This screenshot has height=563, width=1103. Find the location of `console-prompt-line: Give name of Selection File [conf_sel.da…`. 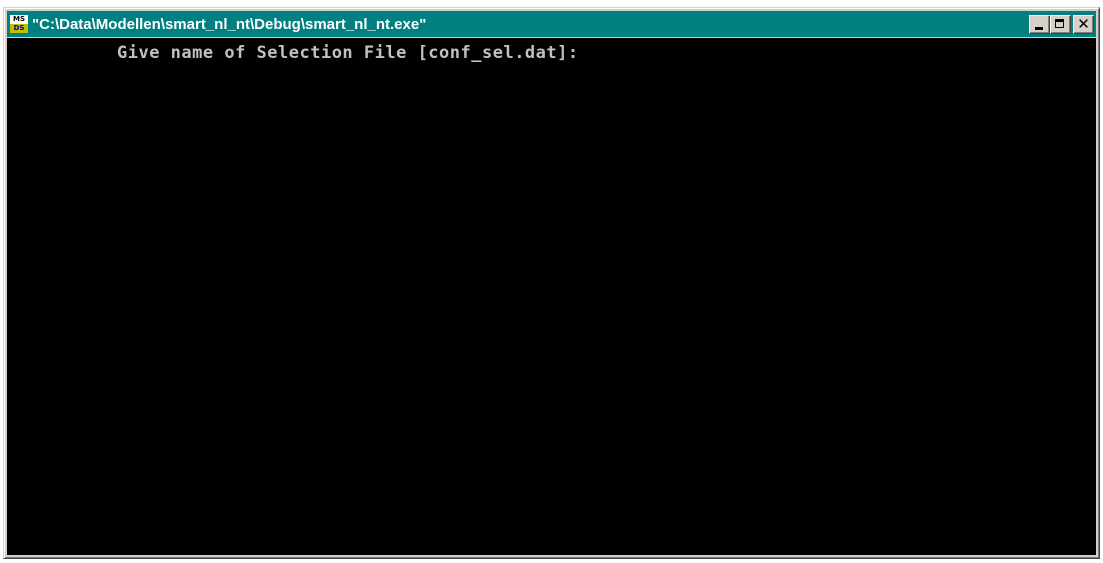

console-prompt-line: Give name of Selection File [conf_sel.da… is located at coordinates (348, 53).